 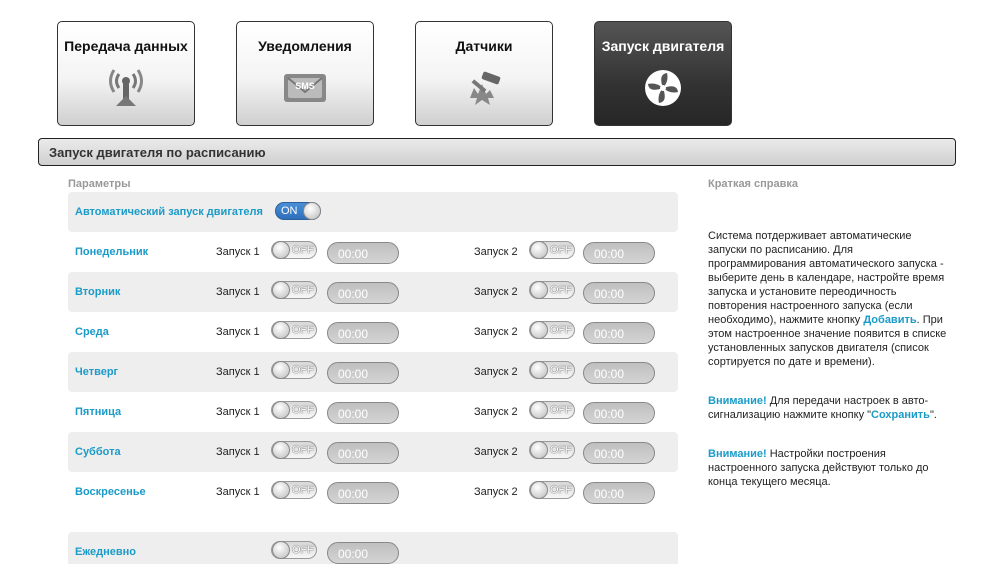 I want to click on daily-time-input: 00:00, so click(x=363, y=553).